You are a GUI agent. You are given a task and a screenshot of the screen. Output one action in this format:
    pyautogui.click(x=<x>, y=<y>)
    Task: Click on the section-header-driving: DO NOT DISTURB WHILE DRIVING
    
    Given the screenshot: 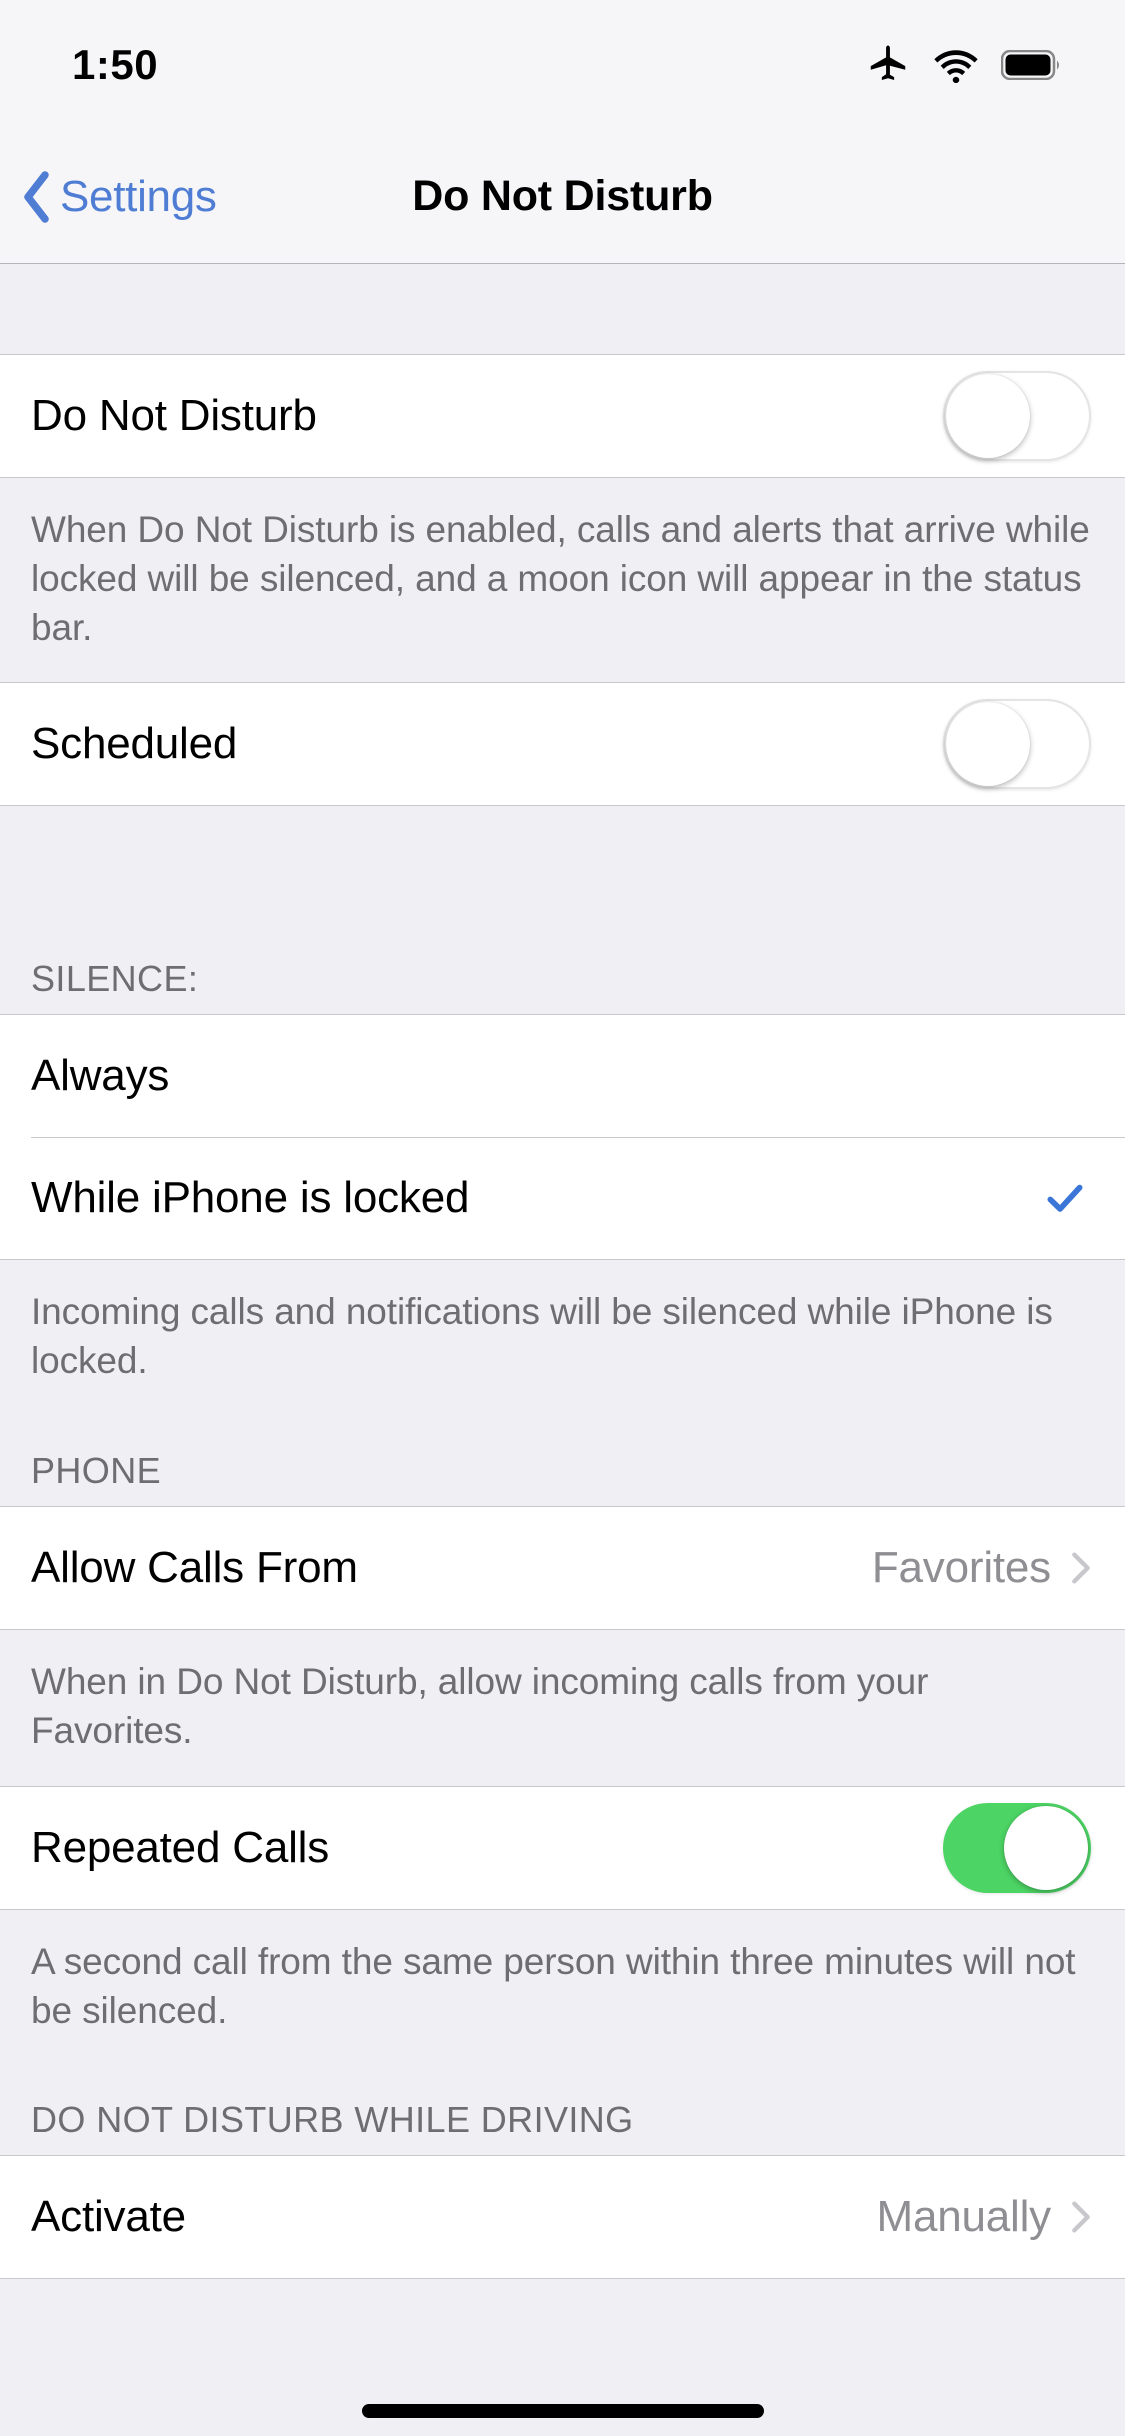 What is the action you would take?
    pyautogui.click(x=562, y=2110)
    